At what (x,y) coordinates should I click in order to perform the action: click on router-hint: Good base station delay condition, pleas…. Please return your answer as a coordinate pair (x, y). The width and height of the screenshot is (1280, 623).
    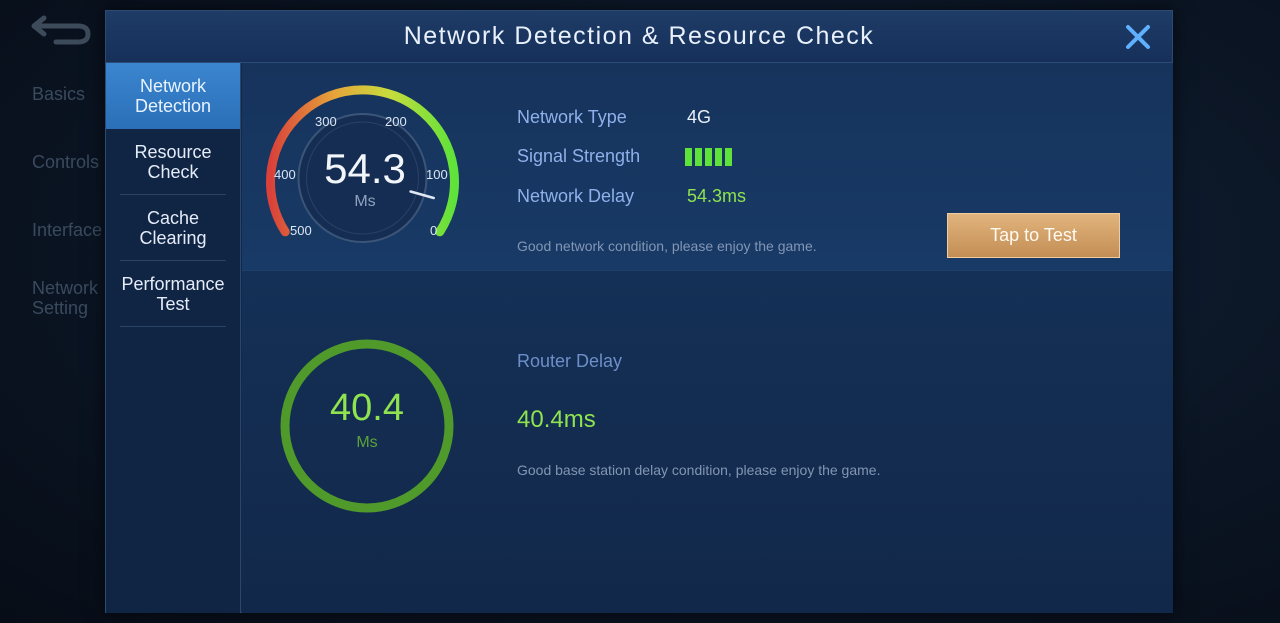
    Looking at the image, I should click on (699, 470).